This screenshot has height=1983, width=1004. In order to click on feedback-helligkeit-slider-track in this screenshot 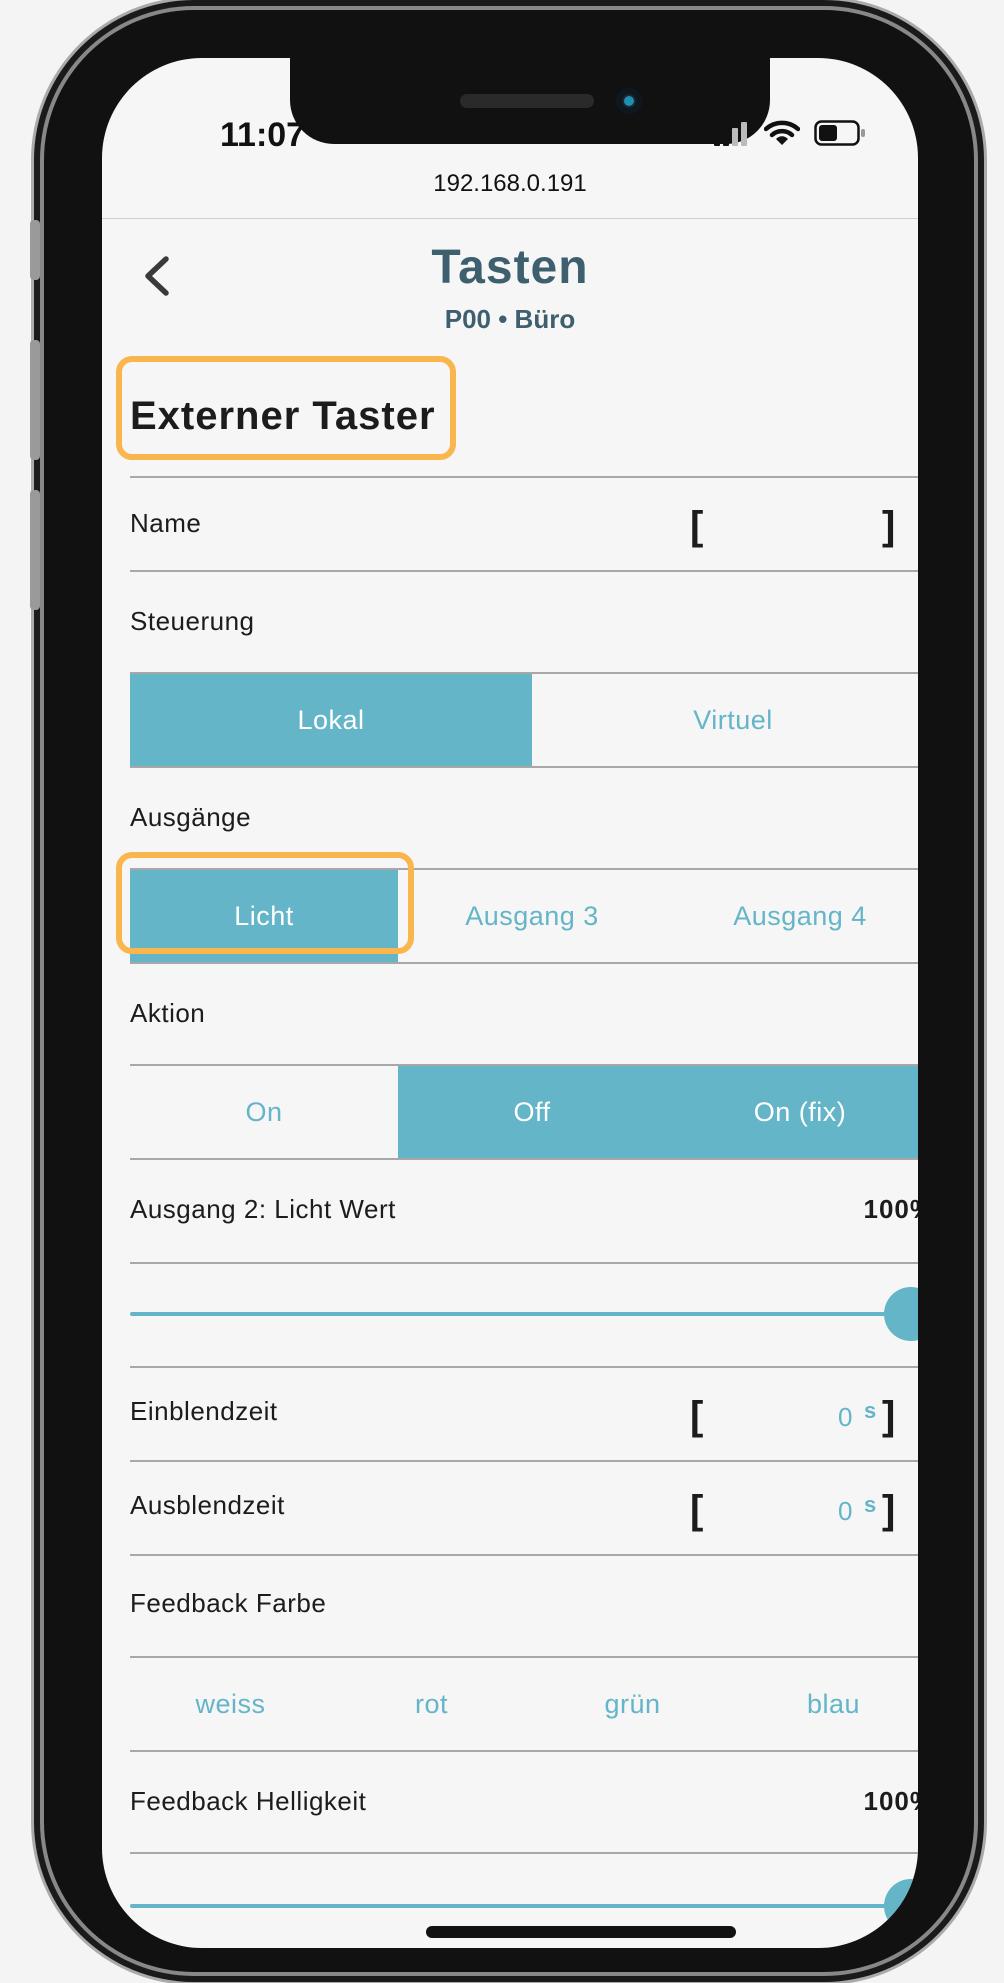, I will do `click(524, 1906)`.